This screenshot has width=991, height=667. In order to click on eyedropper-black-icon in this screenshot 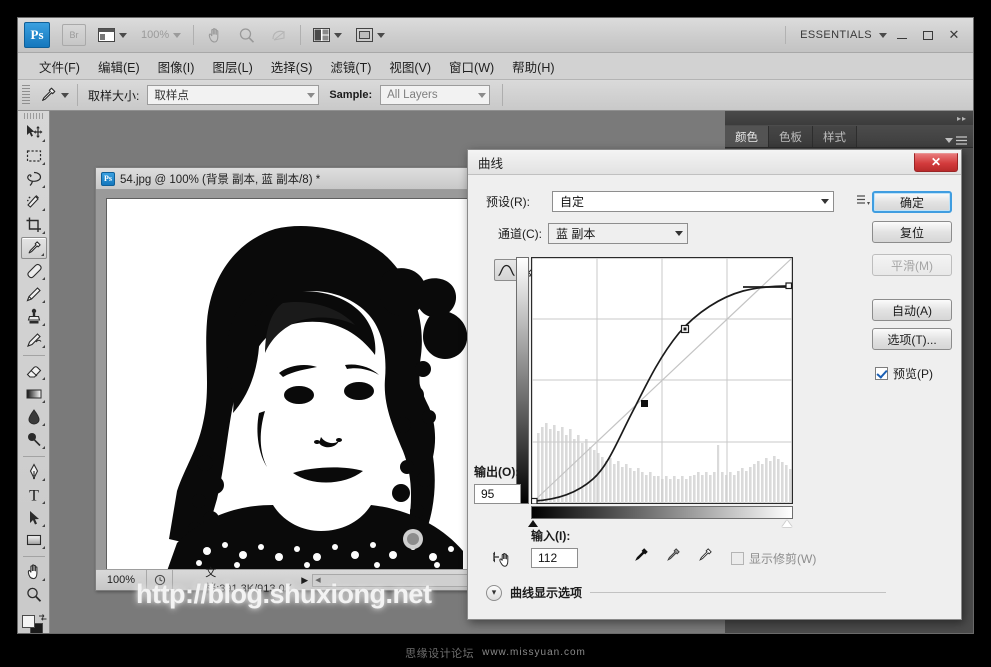, I will do `click(641, 555)`.